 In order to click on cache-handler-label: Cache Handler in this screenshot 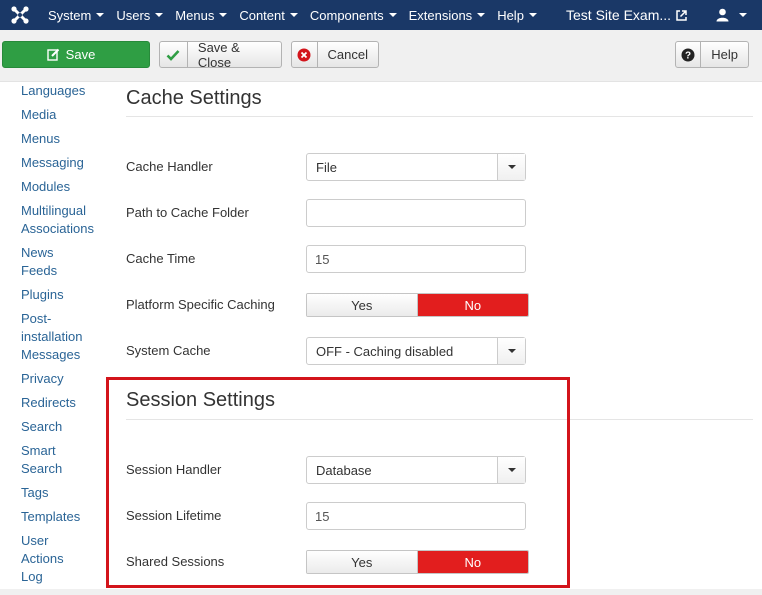, I will do `click(169, 166)`.